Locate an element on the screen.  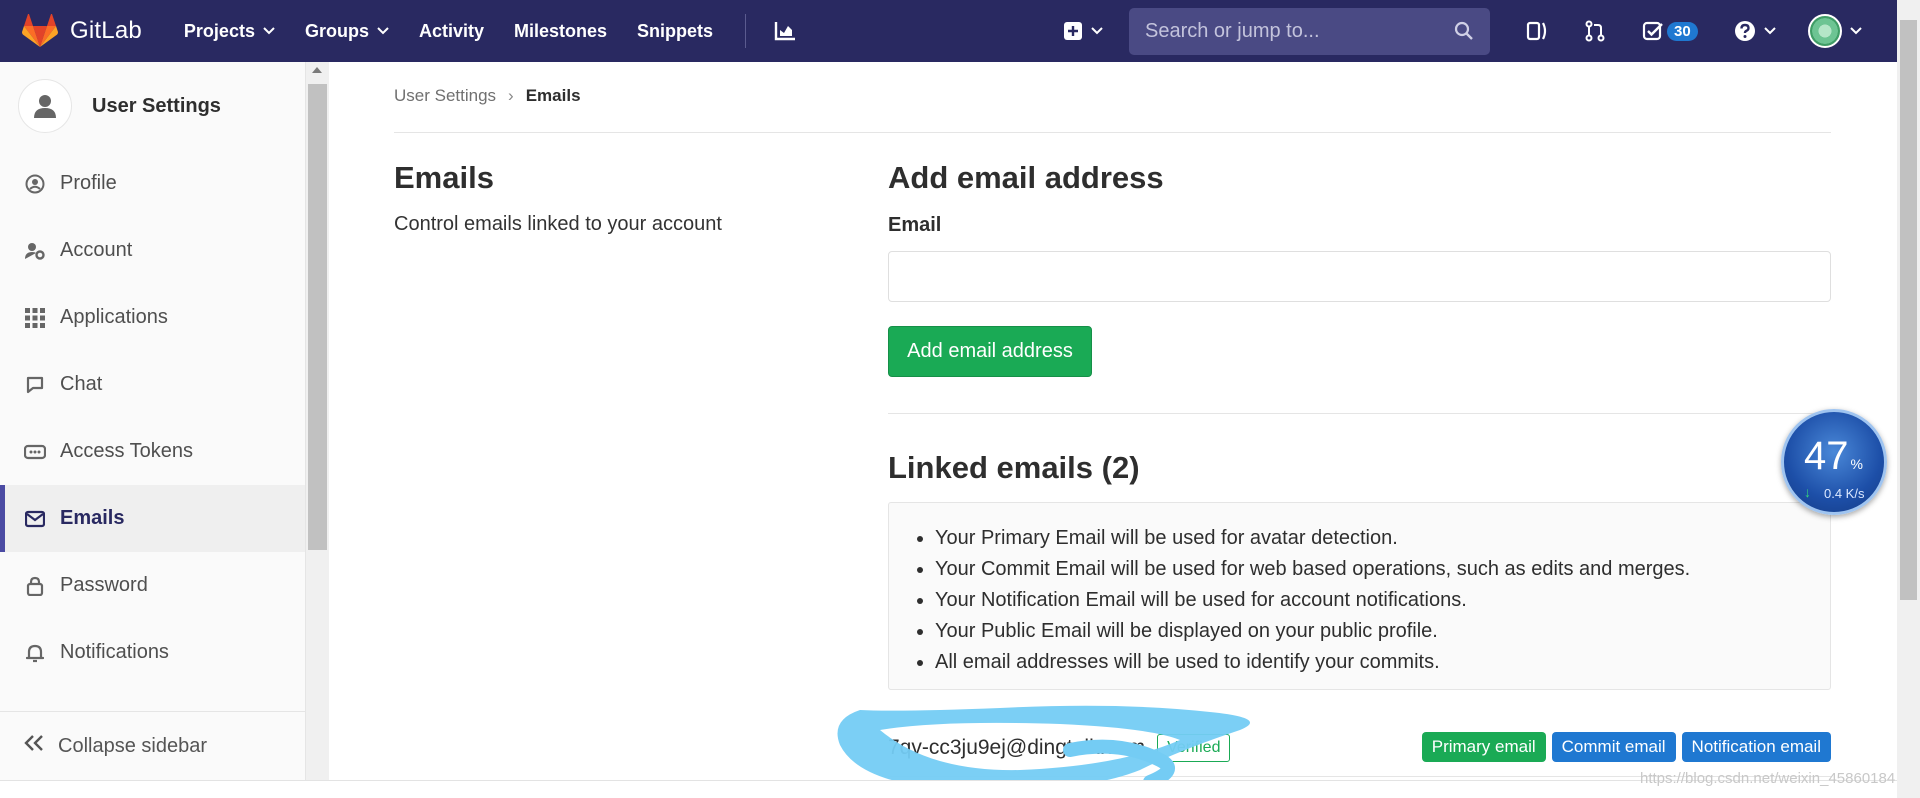
sidebar-header: User Settings is located at coordinates (152, 106).